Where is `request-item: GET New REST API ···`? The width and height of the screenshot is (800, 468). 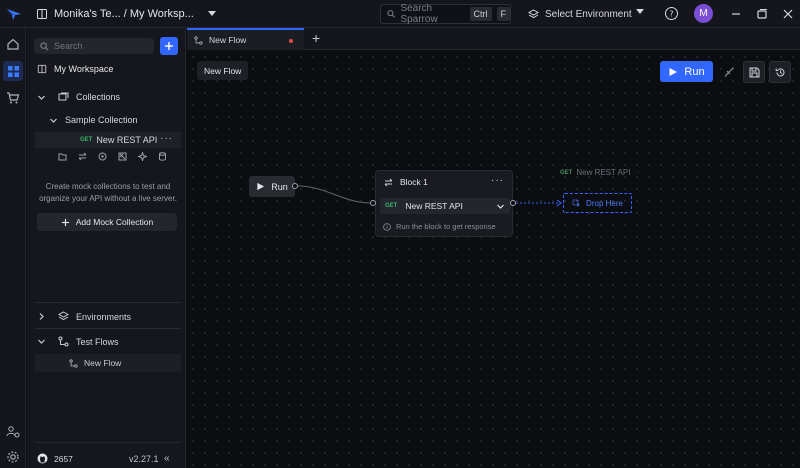 request-item: GET New REST API ··· is located at coordinates (108, 140).